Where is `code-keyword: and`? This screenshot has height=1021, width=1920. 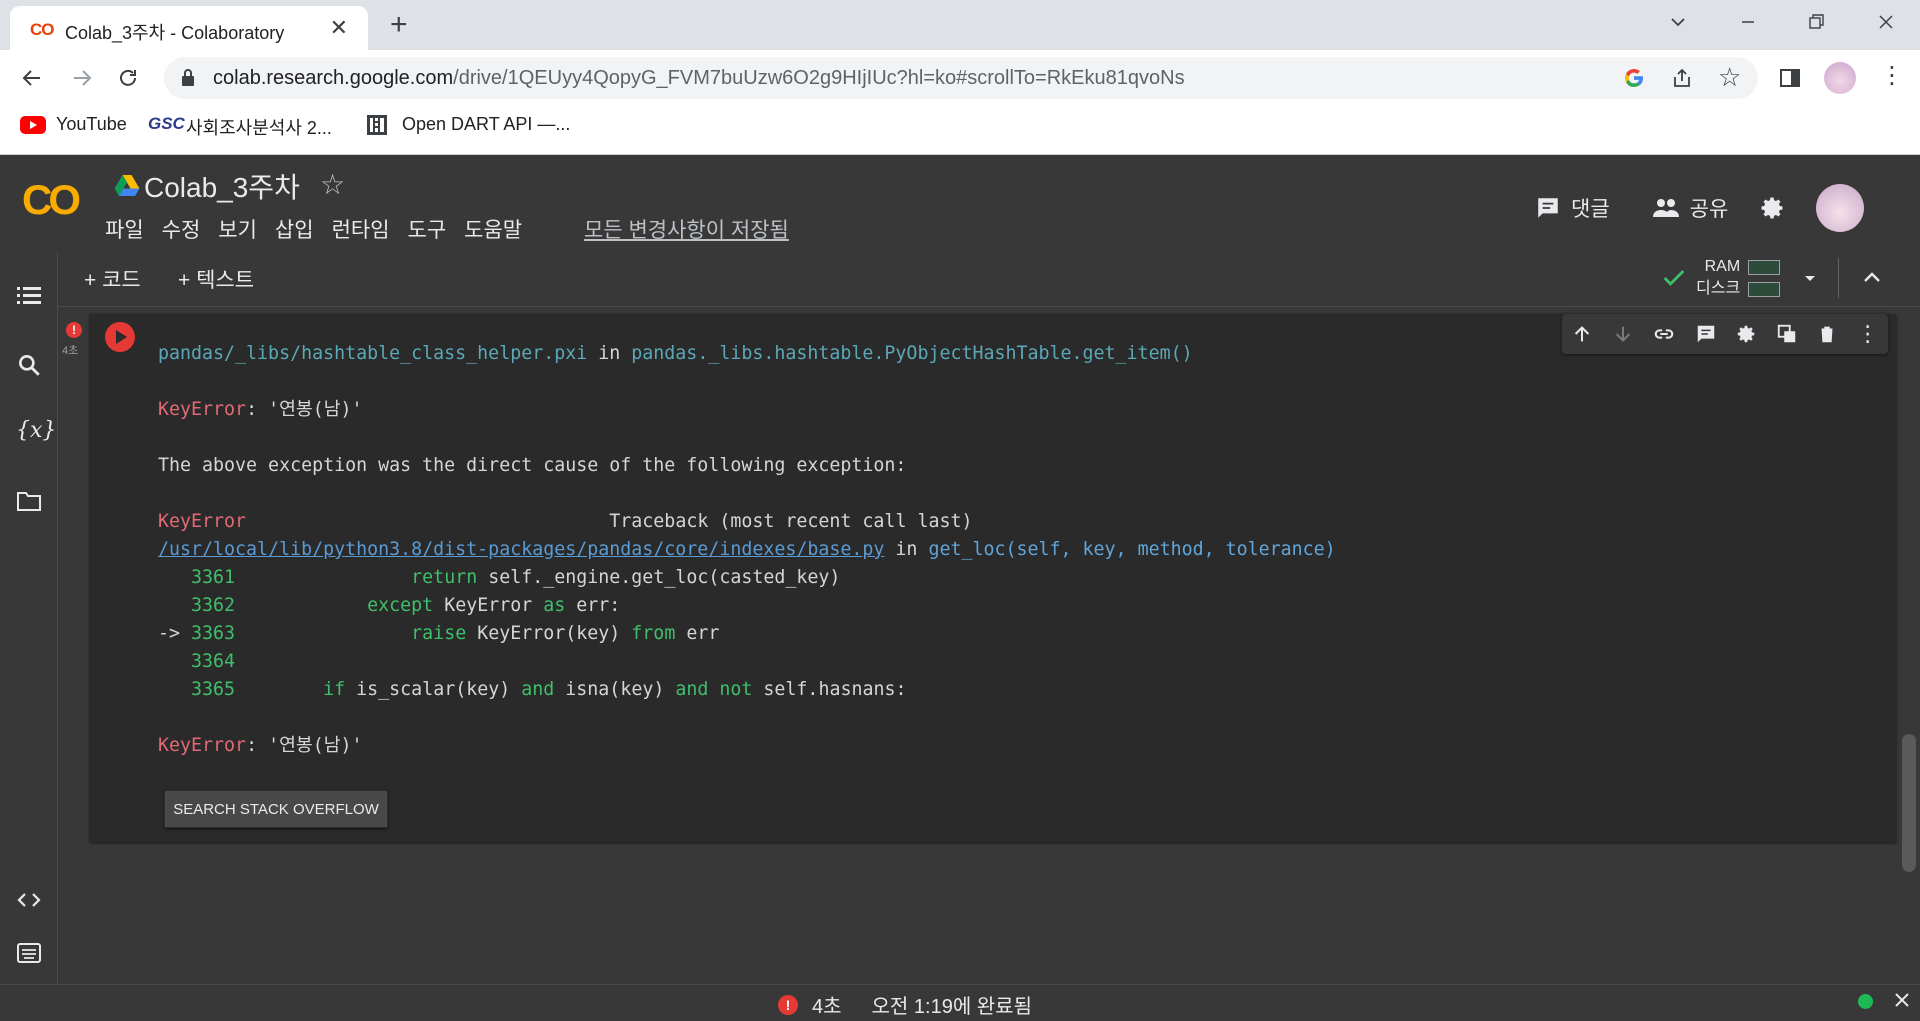 code-keyword: and is located at coordinates (538, 689).